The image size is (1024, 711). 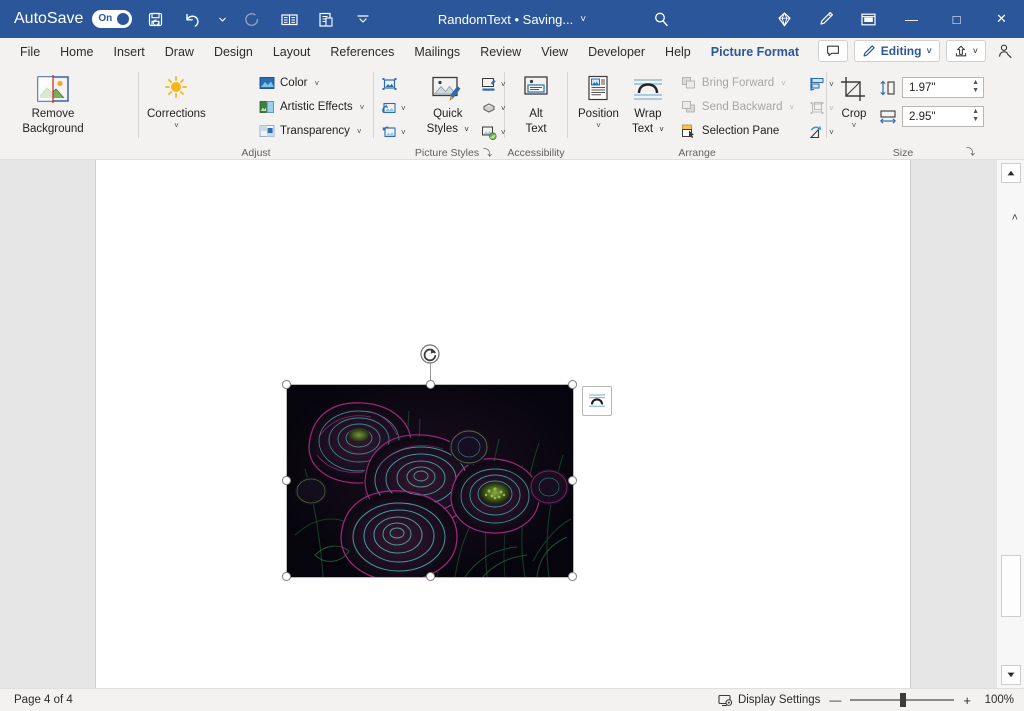 What do you see at coordinates (911, 19) in the screenshot?
I see `minimize-button: —` at bounding box center [911, 19].